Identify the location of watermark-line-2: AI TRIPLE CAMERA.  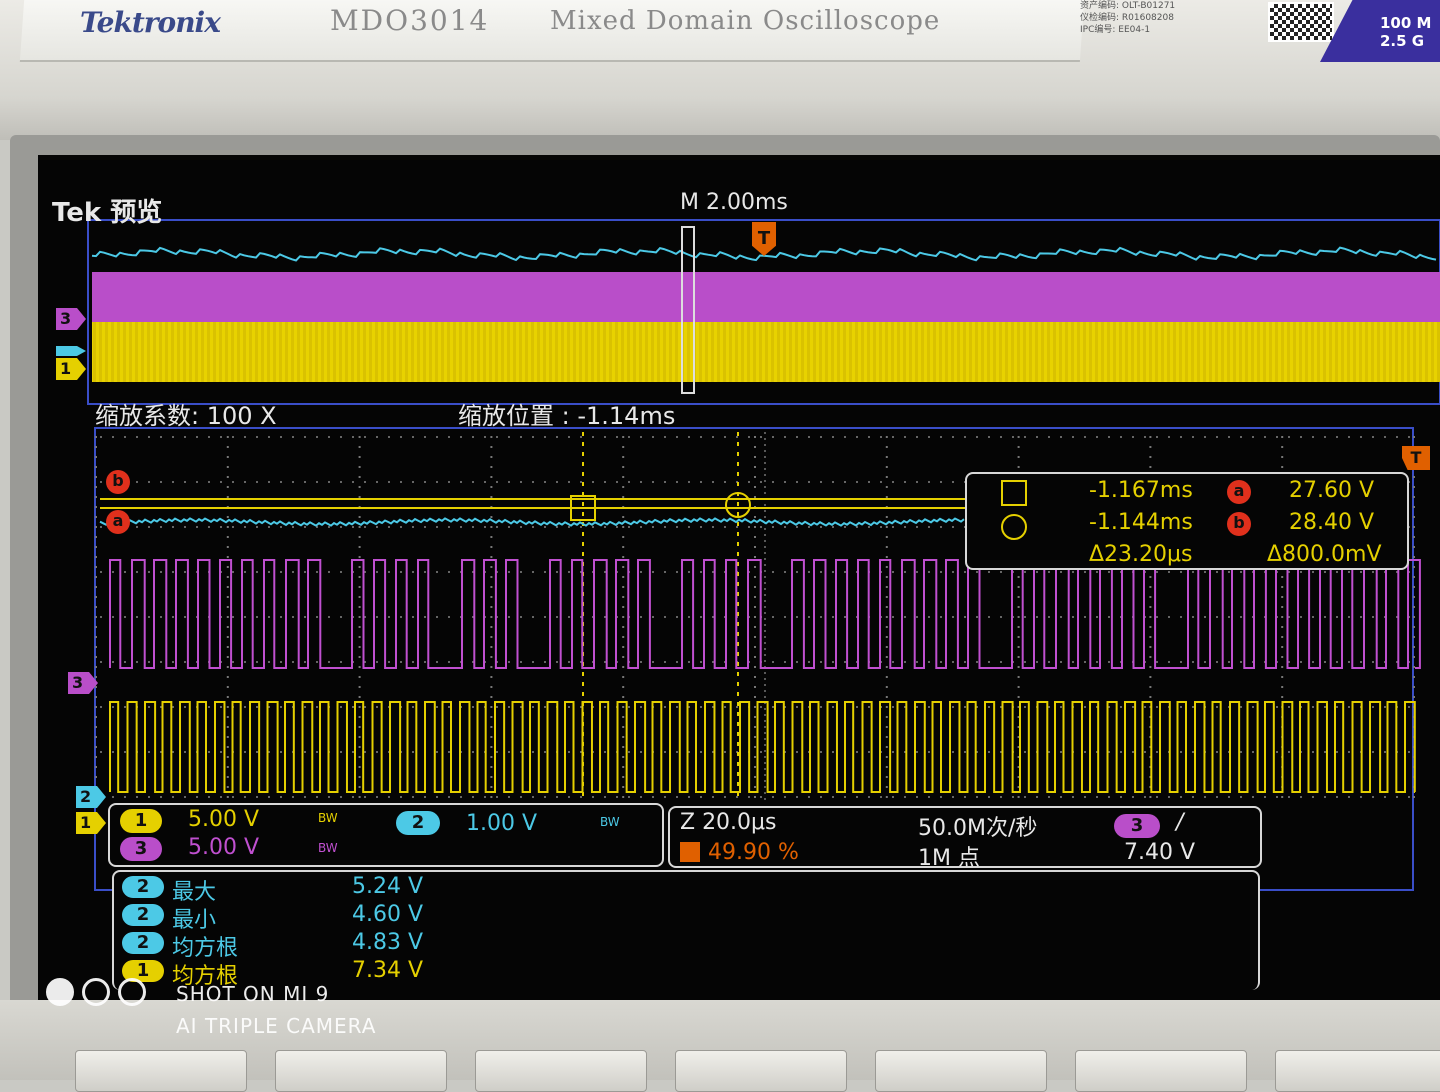
(276, 1026).